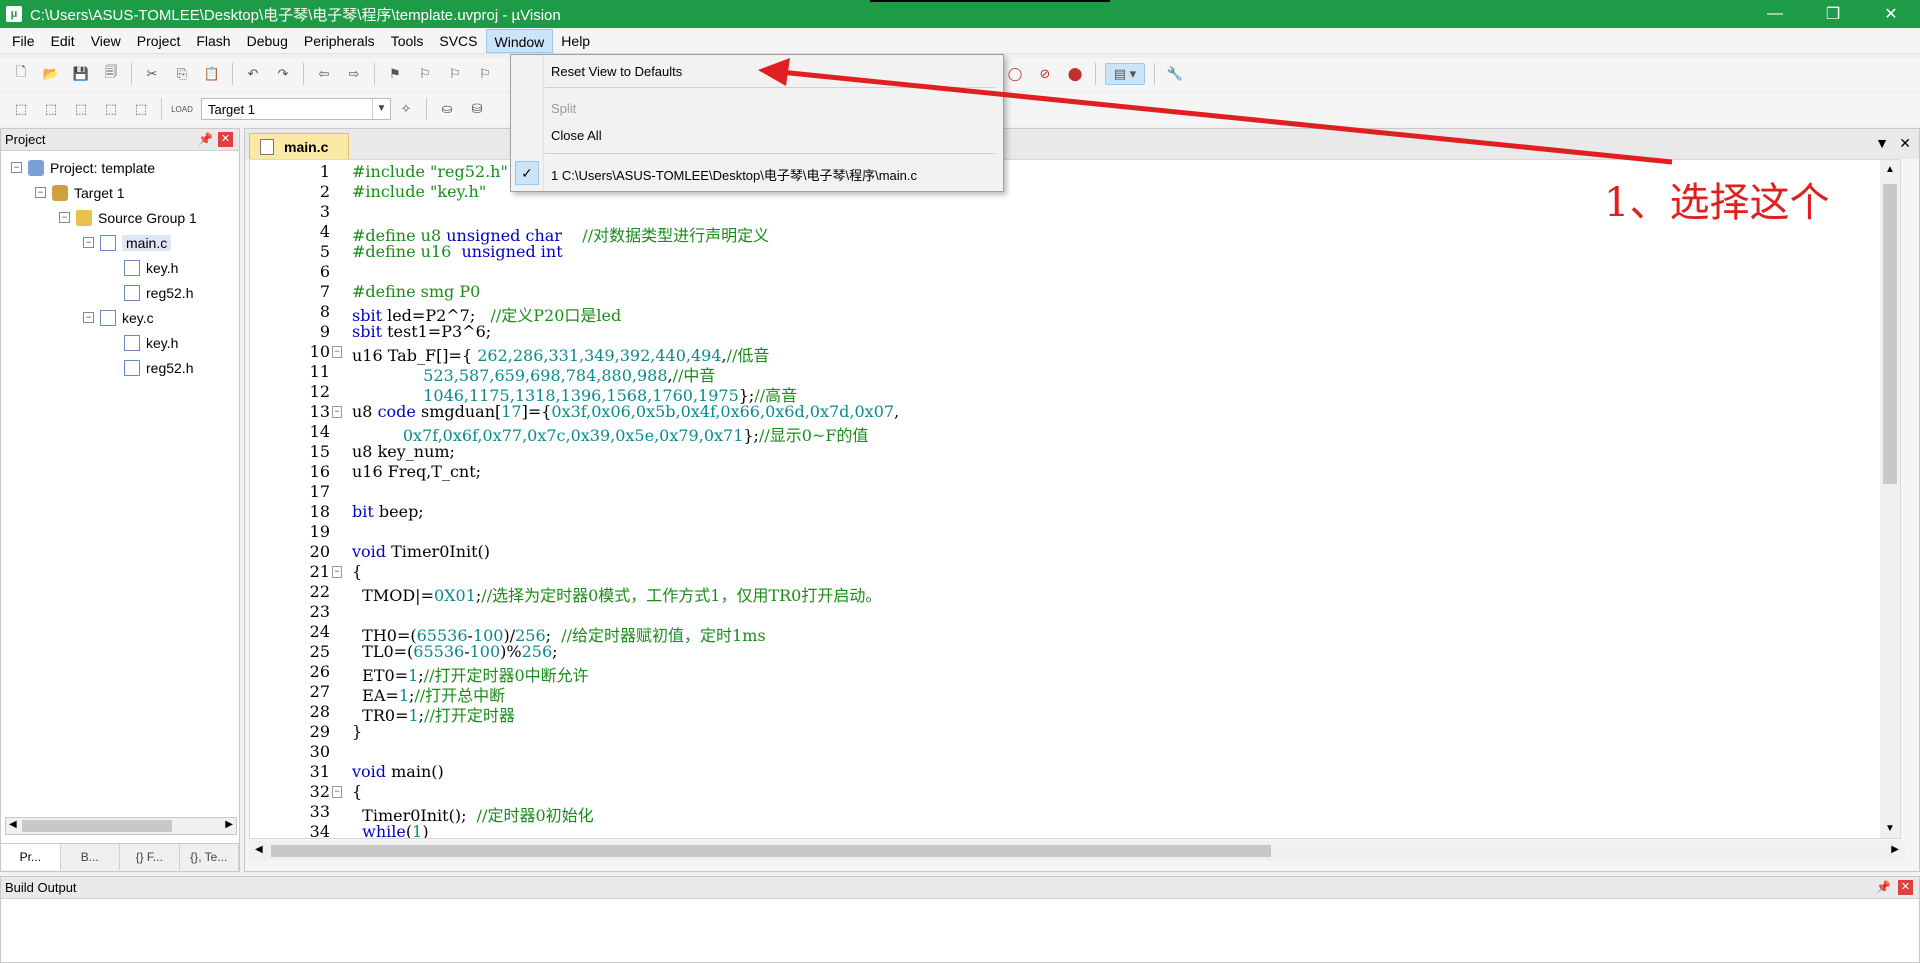  I want to click on code-line: #include "reg52.h", so click(430, 171).